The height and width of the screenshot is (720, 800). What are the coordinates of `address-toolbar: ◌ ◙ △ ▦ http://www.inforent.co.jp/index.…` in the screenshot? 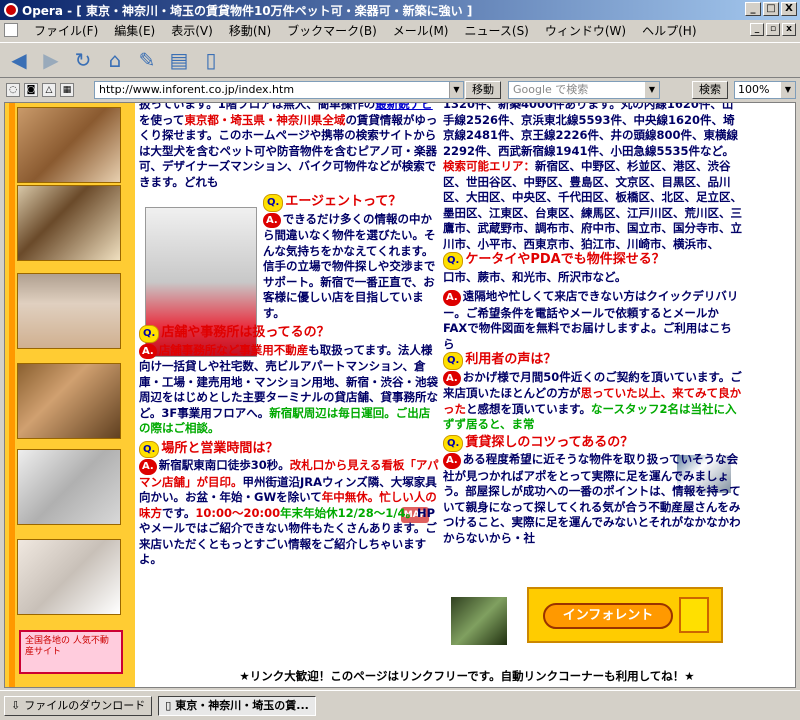 It's located at (400, 90).